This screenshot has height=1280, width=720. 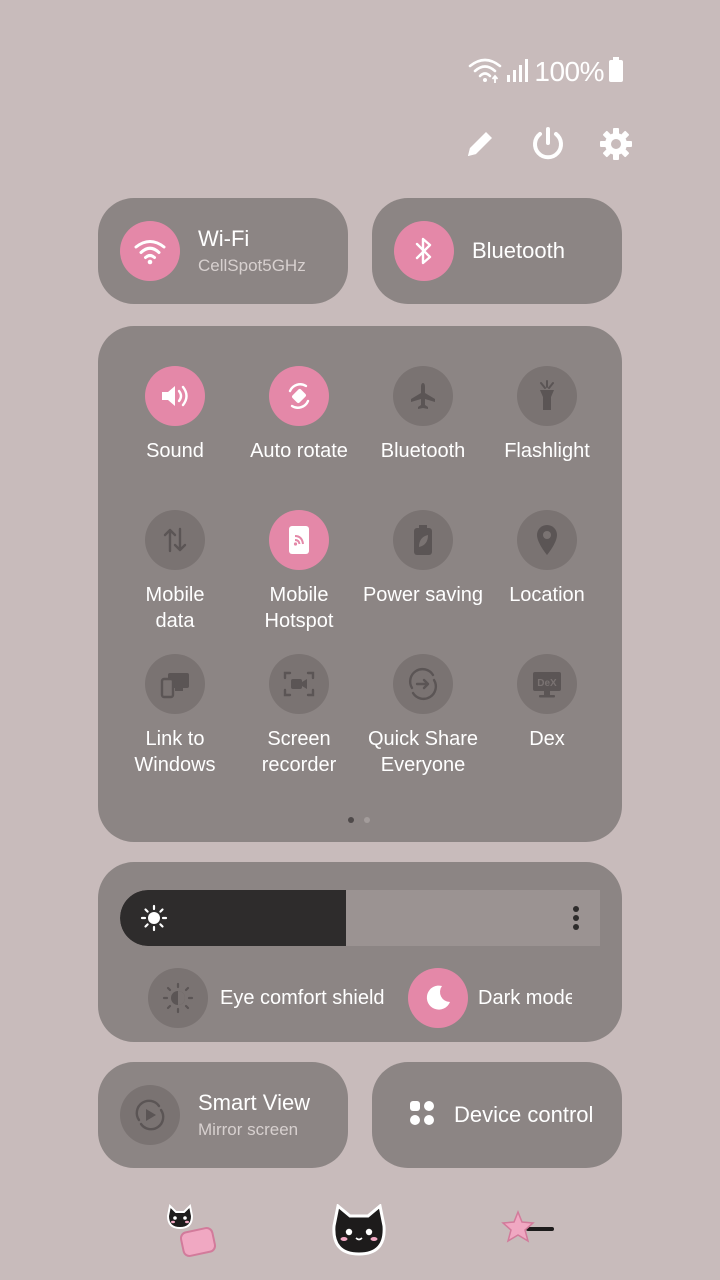 I want to click on location-icon, so click(x=547, y=540).